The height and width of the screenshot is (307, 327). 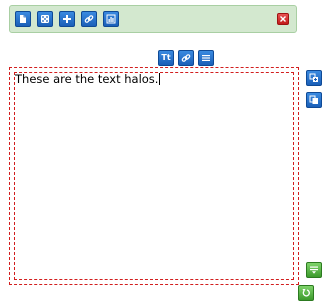 I want to click on duplicate-icon, so click(x=313, y=99).